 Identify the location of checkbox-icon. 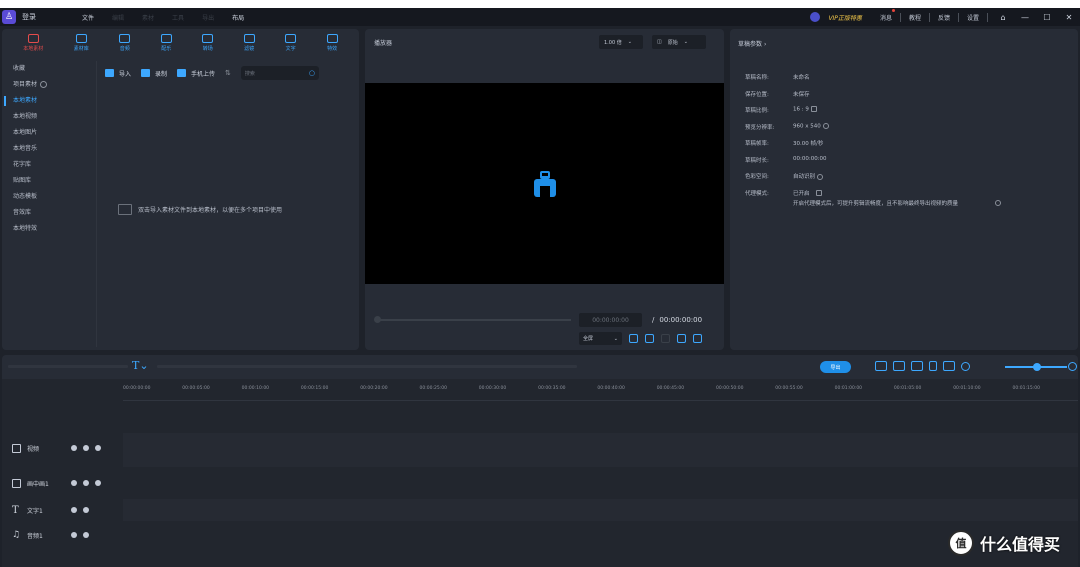
(818, 193).